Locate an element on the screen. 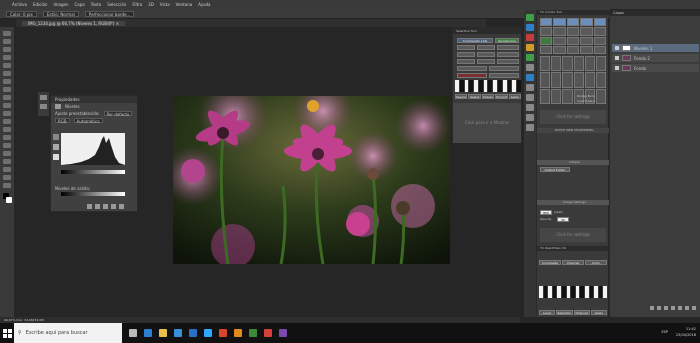 This screenshot has height=343, width=700. marquee-tool-icon is located at coordinates (7, 41).